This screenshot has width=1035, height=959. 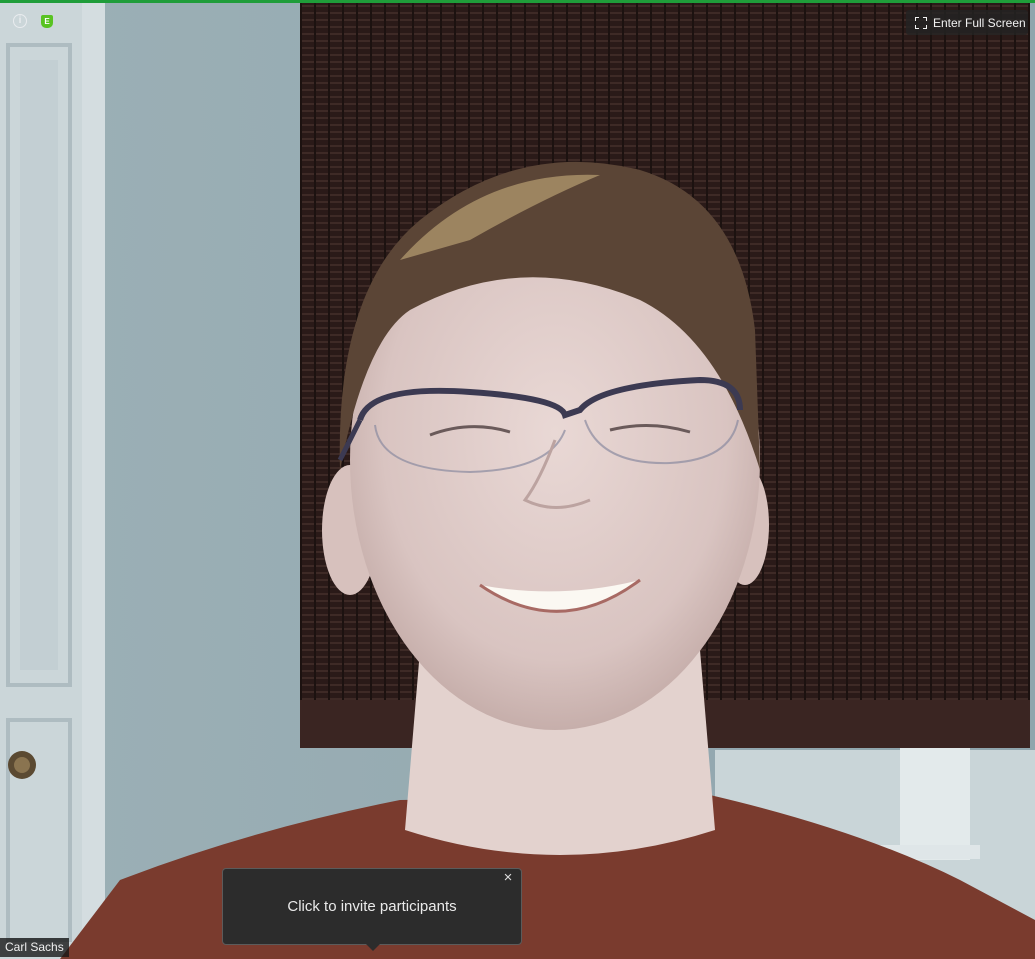 What do you see at coordinates (508, 878) in the screenshot?
I see `close-icon: ×` at bounding box center [508, 878].